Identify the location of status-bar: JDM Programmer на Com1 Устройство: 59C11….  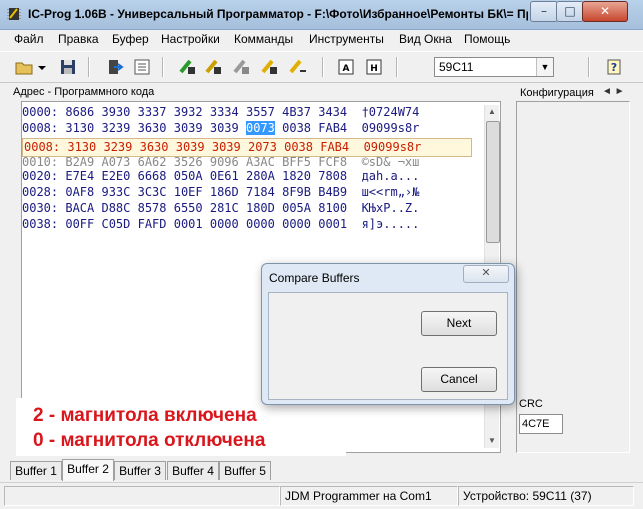
(321, 495).